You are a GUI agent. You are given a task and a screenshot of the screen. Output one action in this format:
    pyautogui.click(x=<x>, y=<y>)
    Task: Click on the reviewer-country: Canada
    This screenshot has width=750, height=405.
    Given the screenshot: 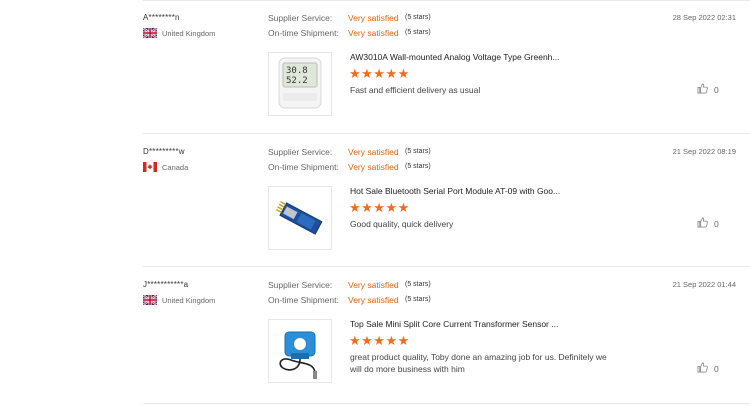 What is the action you would take?
    pyautogui.click(x=165, y=167)
    